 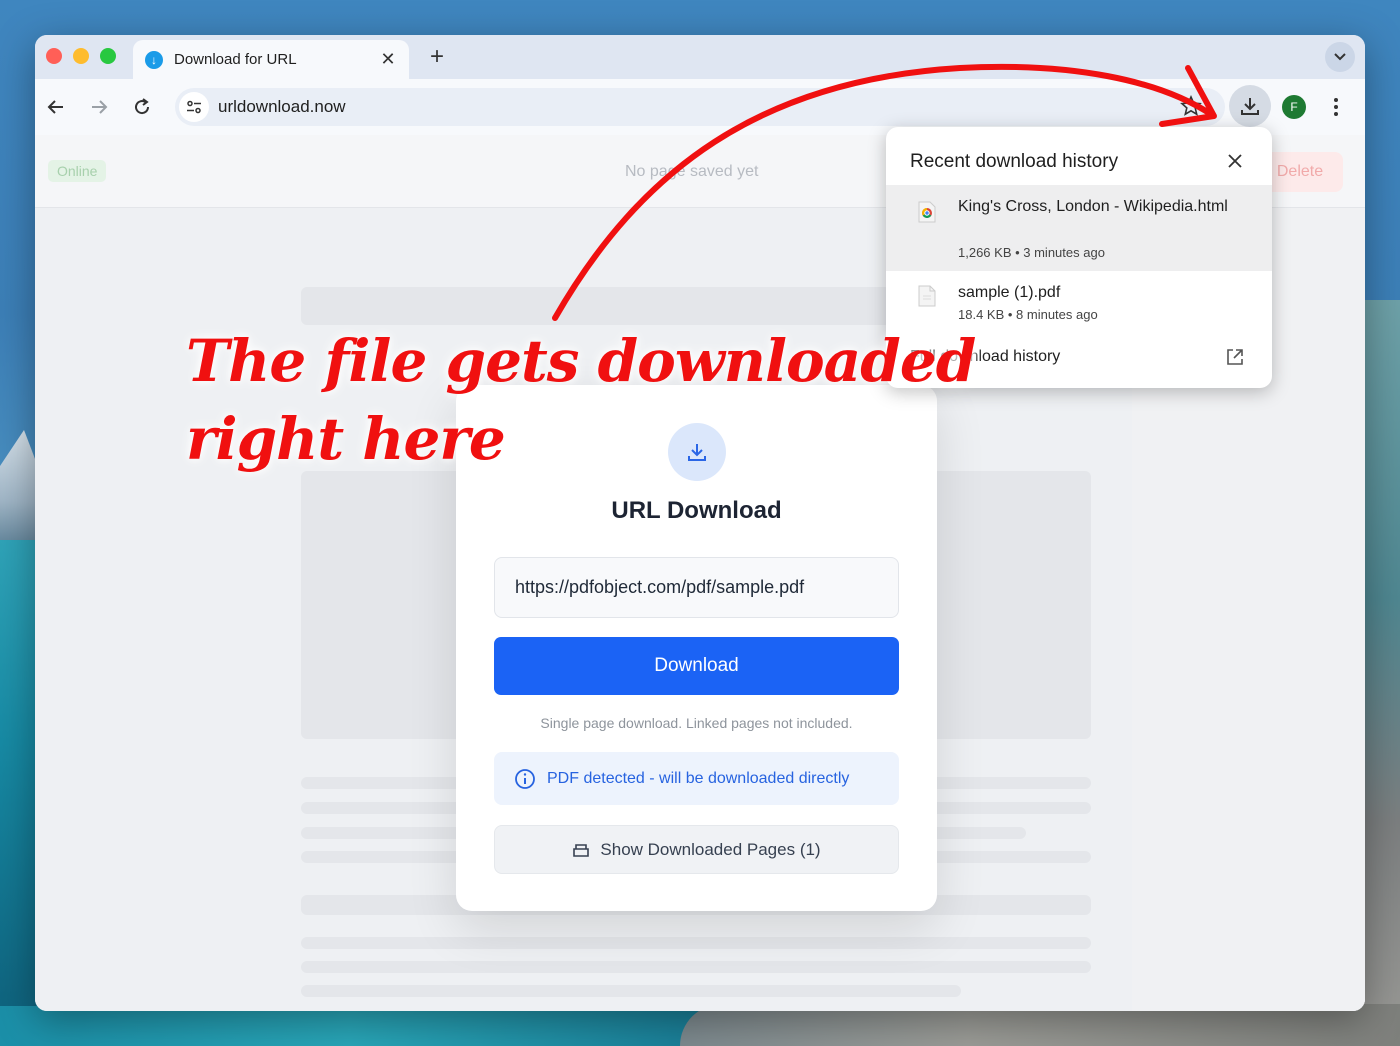 I want to click on open-external-icon, so click(x=1235, y=357).